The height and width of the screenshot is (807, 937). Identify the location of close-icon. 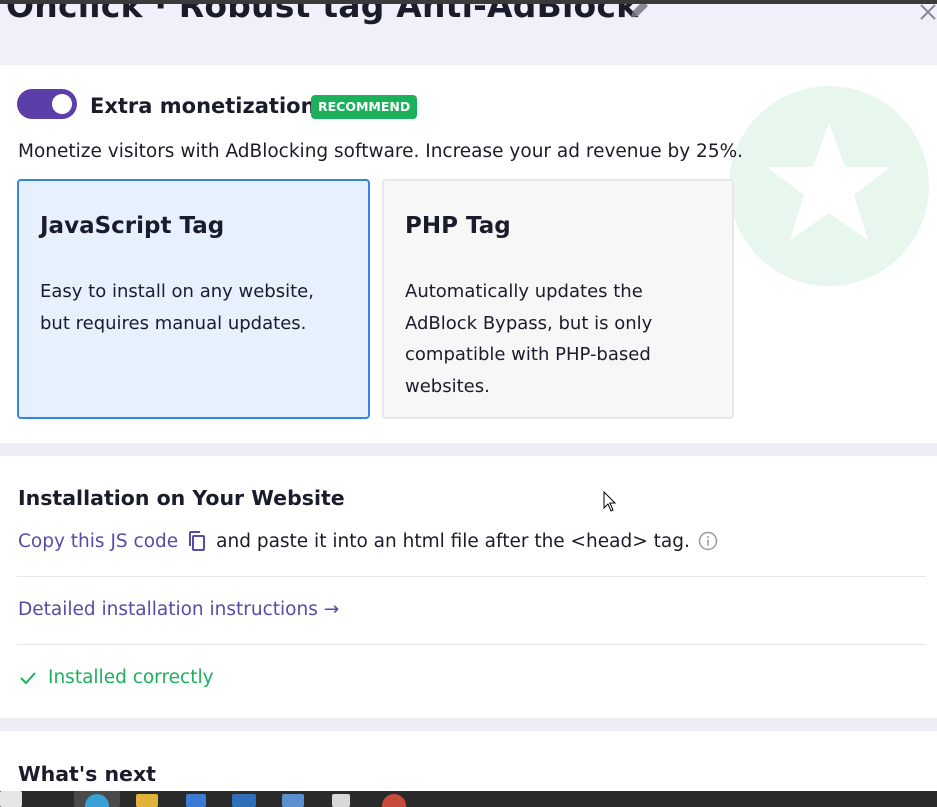
(927, 12).